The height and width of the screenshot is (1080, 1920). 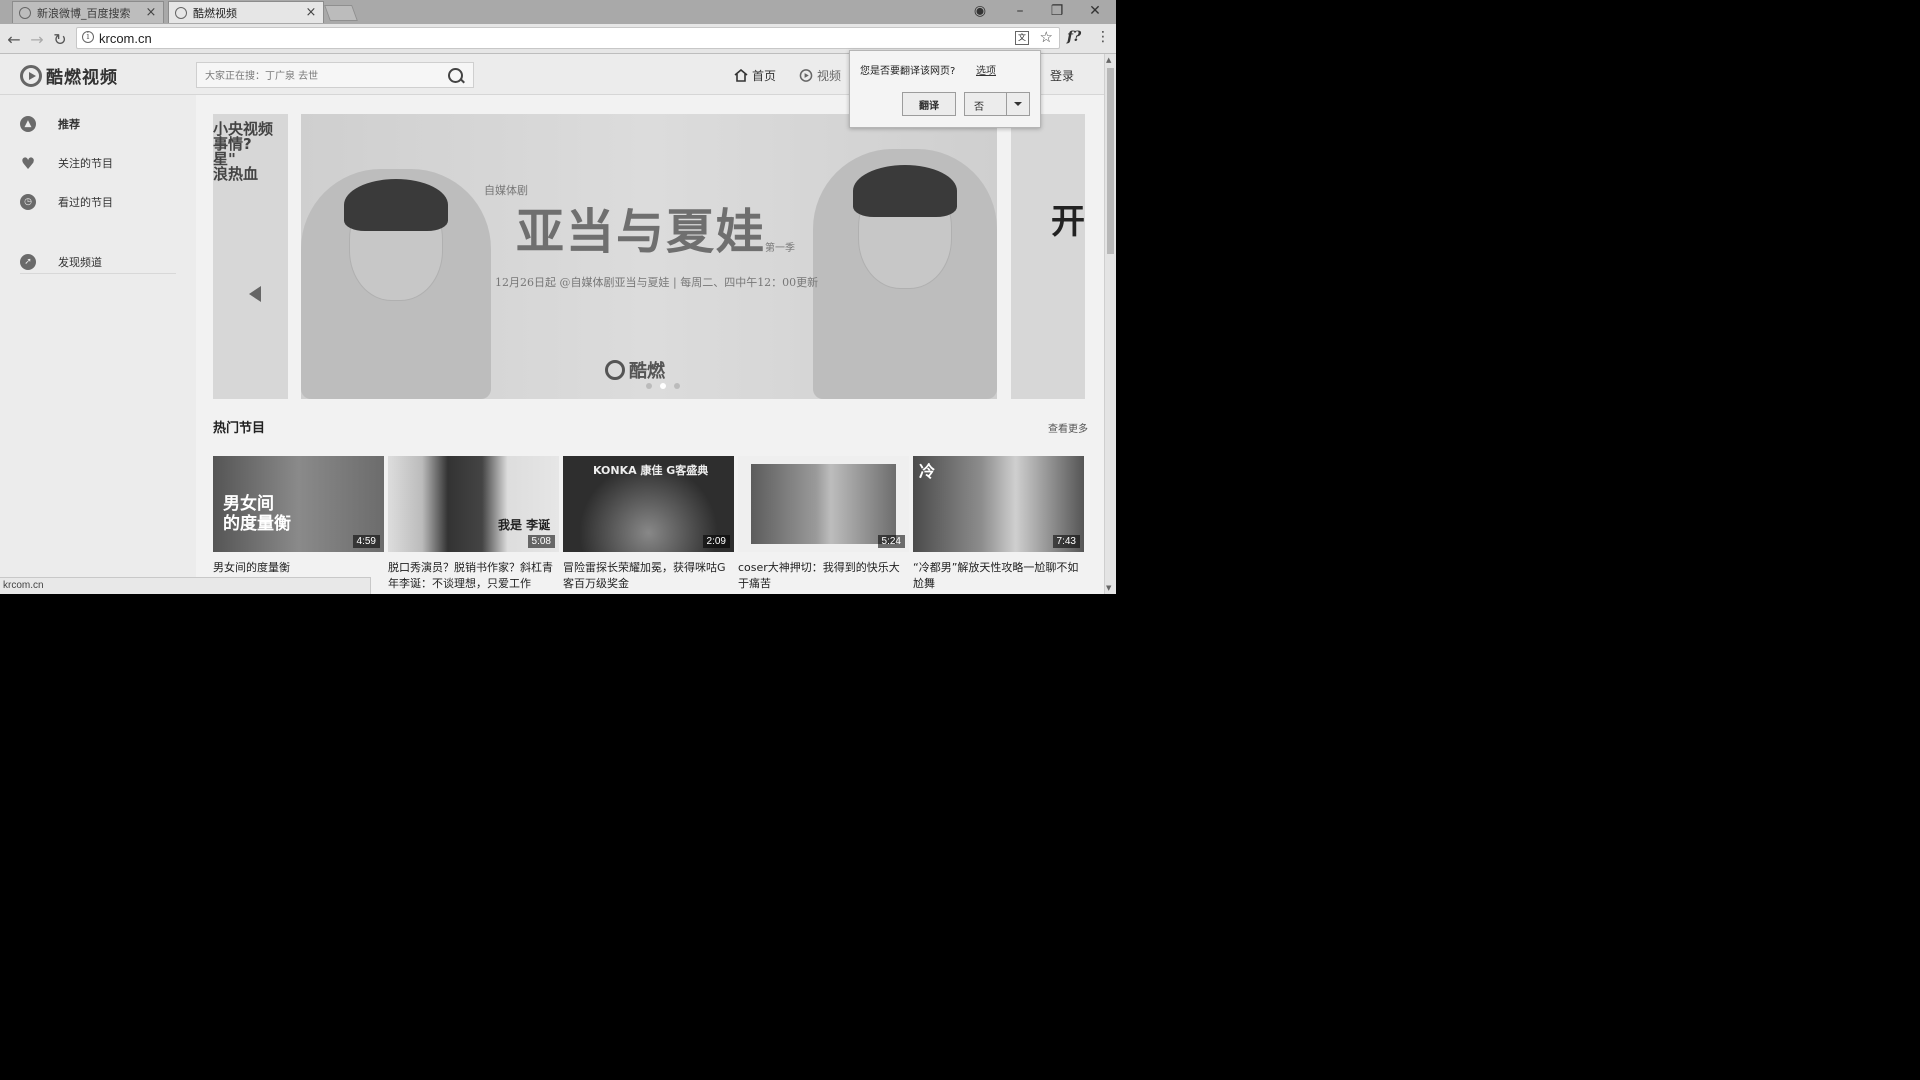 I want to click on thumbnail-caption: 男女间 的度量衡, so click(x=257, y=514).